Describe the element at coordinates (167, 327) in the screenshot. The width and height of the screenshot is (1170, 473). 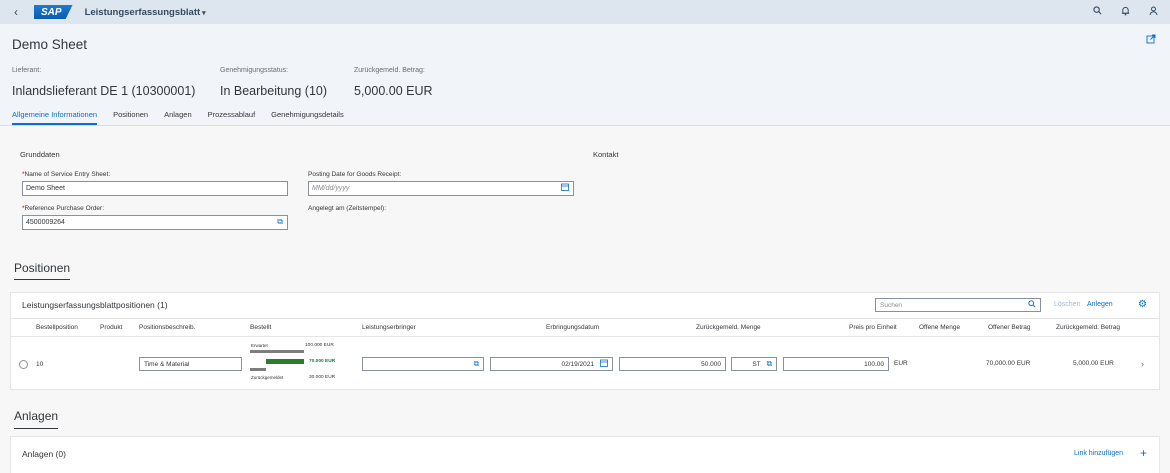
I see `col-positionsbeschreib: Positionsbeschreib.` at that location.